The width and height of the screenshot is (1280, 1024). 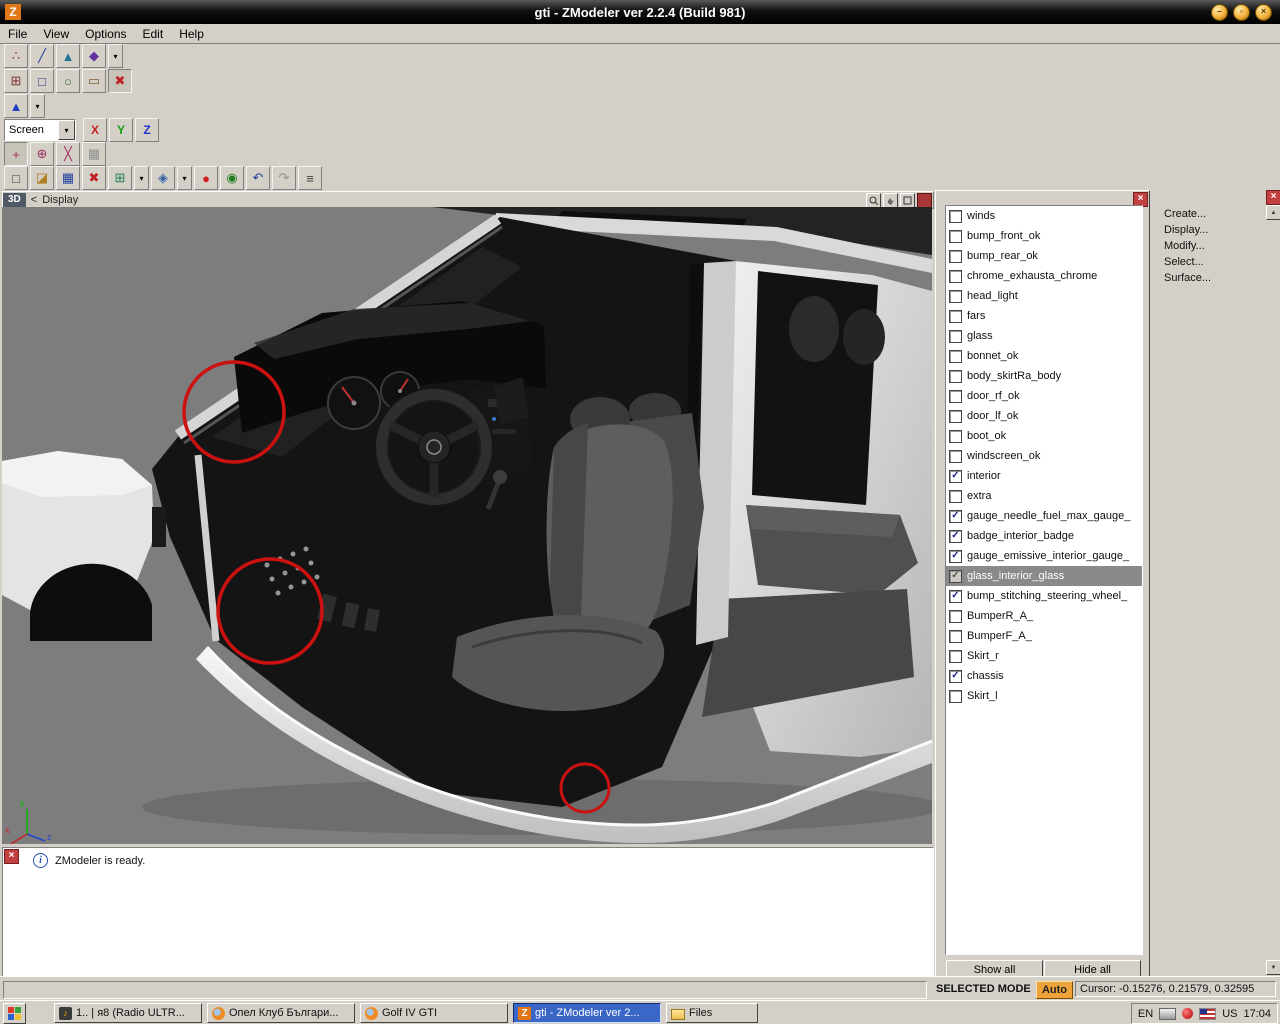 What do you see at coordinates (1044, 596) in the screenshot?
I see `hierarchy-item: ✓ bump_stitching_steering_wheel_` at bounding box center [1044, 596].